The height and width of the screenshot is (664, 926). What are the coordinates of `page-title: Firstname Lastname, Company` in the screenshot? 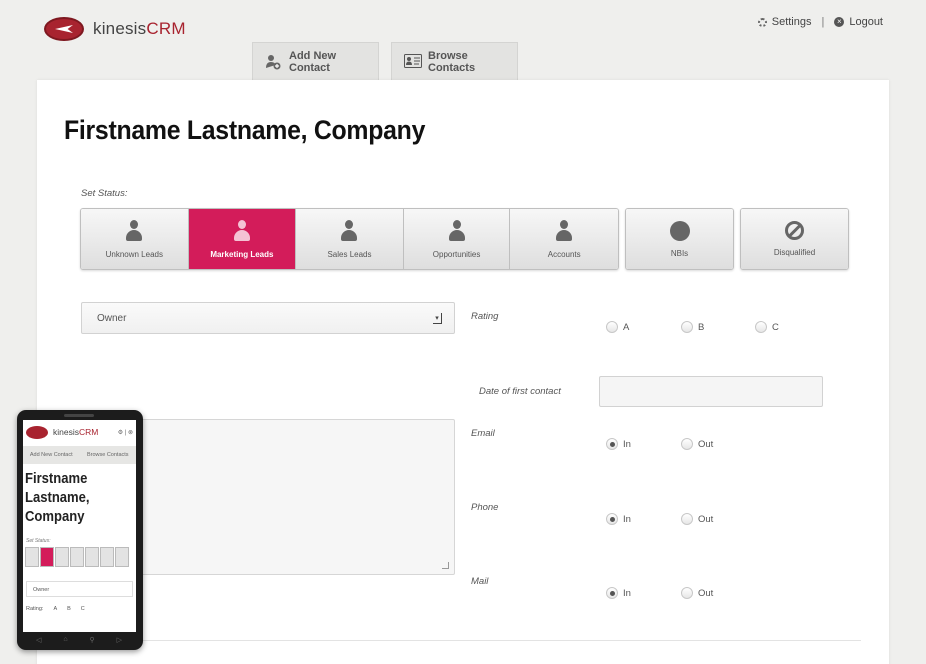 It's located at (245, 130).